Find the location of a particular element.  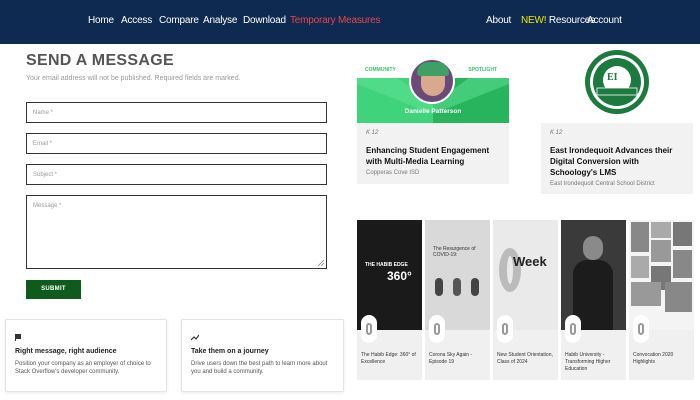

video-thumbnail: Week is located at coordinates (525, 275).